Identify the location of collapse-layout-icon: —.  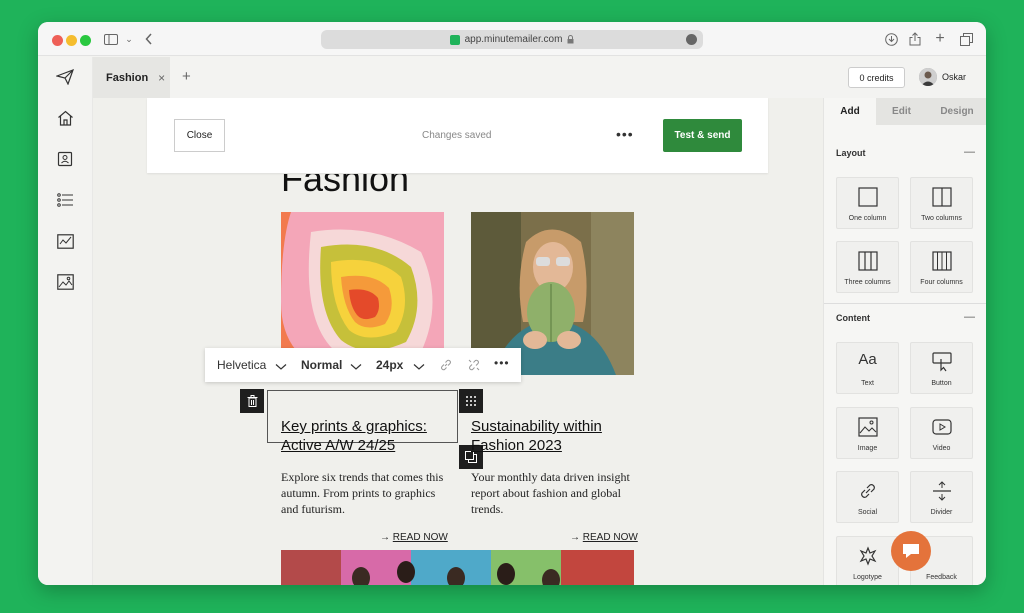
(969, 152).